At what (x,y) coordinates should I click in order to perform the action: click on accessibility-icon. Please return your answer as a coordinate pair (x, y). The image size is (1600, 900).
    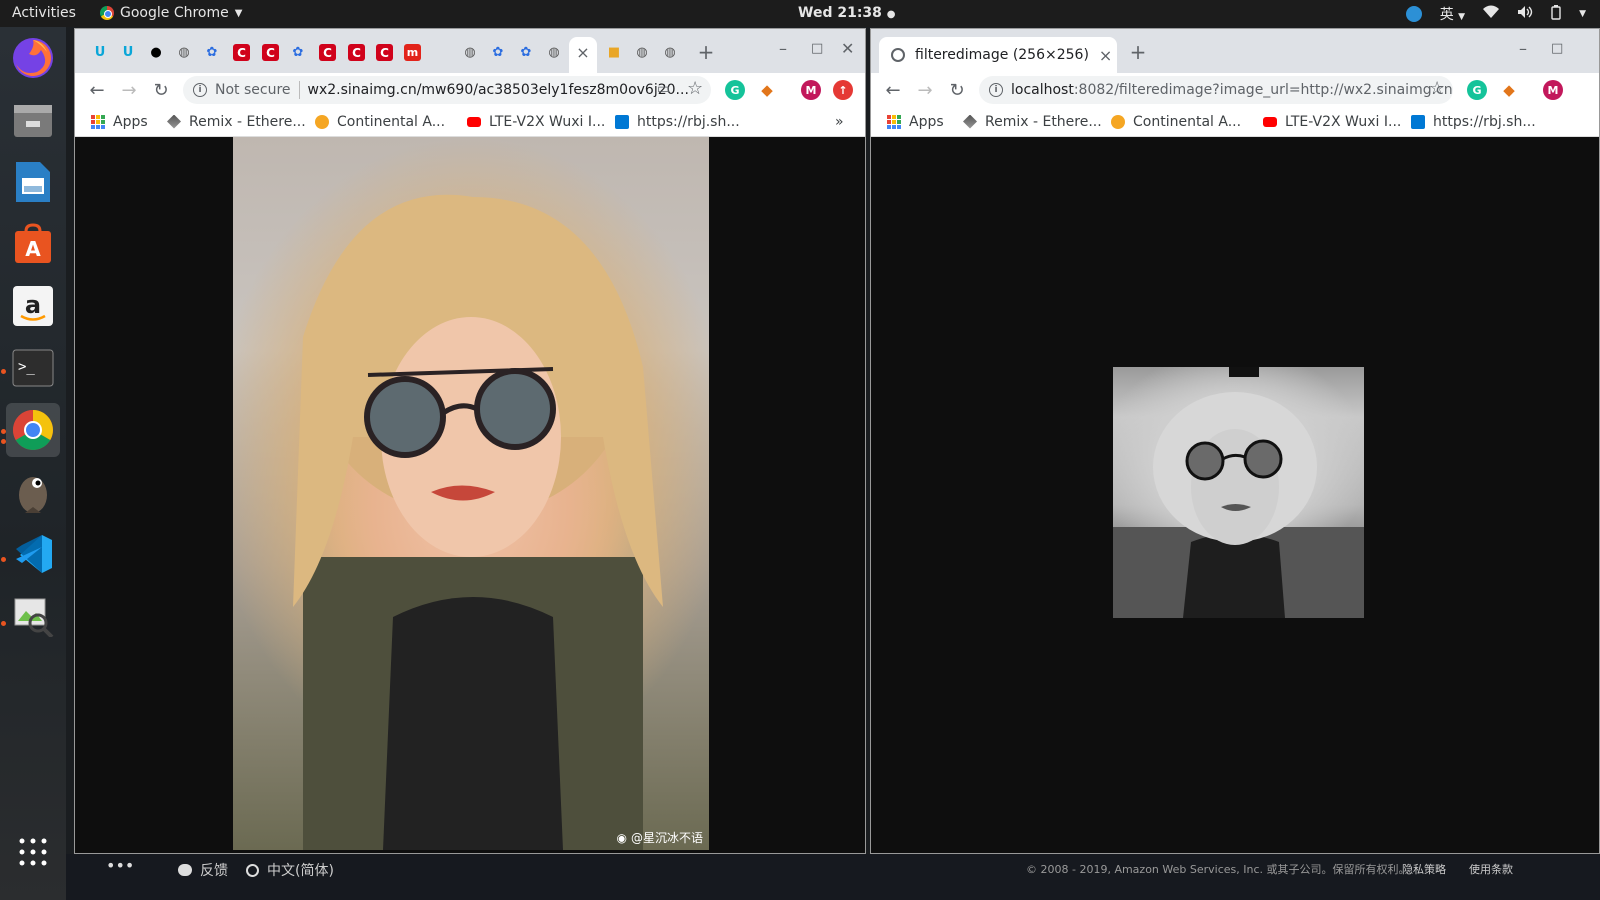
    Looking at the image, I should click on (1413, 14).